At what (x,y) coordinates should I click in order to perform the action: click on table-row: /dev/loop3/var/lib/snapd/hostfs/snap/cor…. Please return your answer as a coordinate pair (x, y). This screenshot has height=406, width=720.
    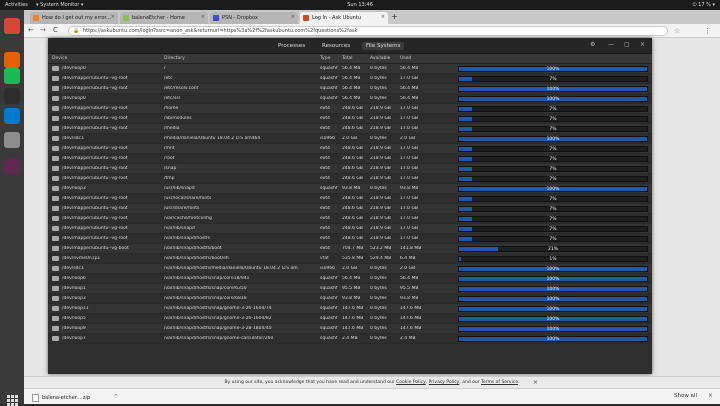
    Looking at the image, I should click on (350, 299).